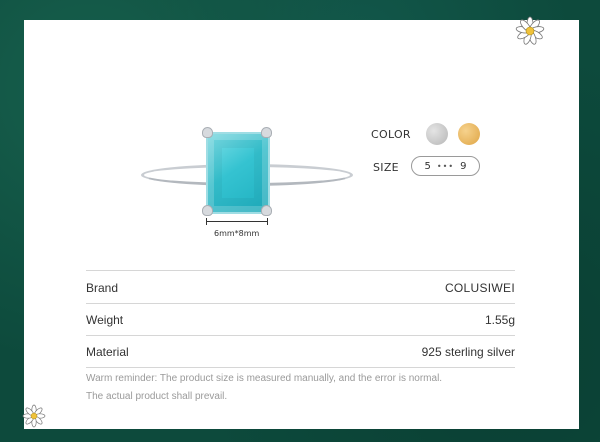  What do you see at coordinates (238, 173) in the screenshot?
I see `ring-gemstone` at bounding box center [238, 173].